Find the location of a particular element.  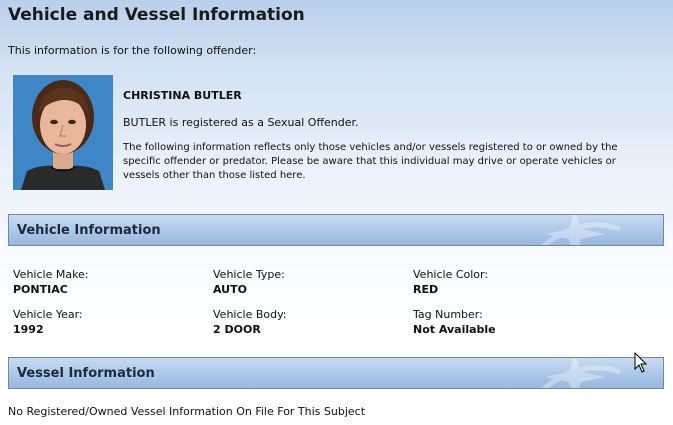

vehicle-type-label: Vehicle Type: is located at coordinates (249, 274).